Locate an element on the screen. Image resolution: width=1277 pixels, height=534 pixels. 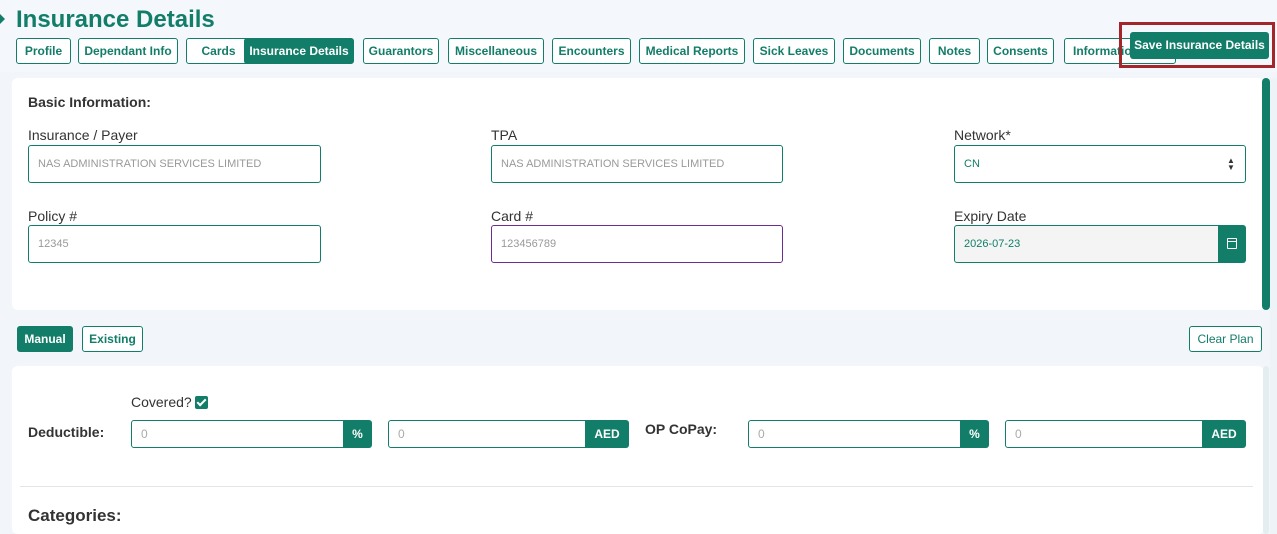
network-select: CN ▲ ▼ is located at coordinates (1100, 164).